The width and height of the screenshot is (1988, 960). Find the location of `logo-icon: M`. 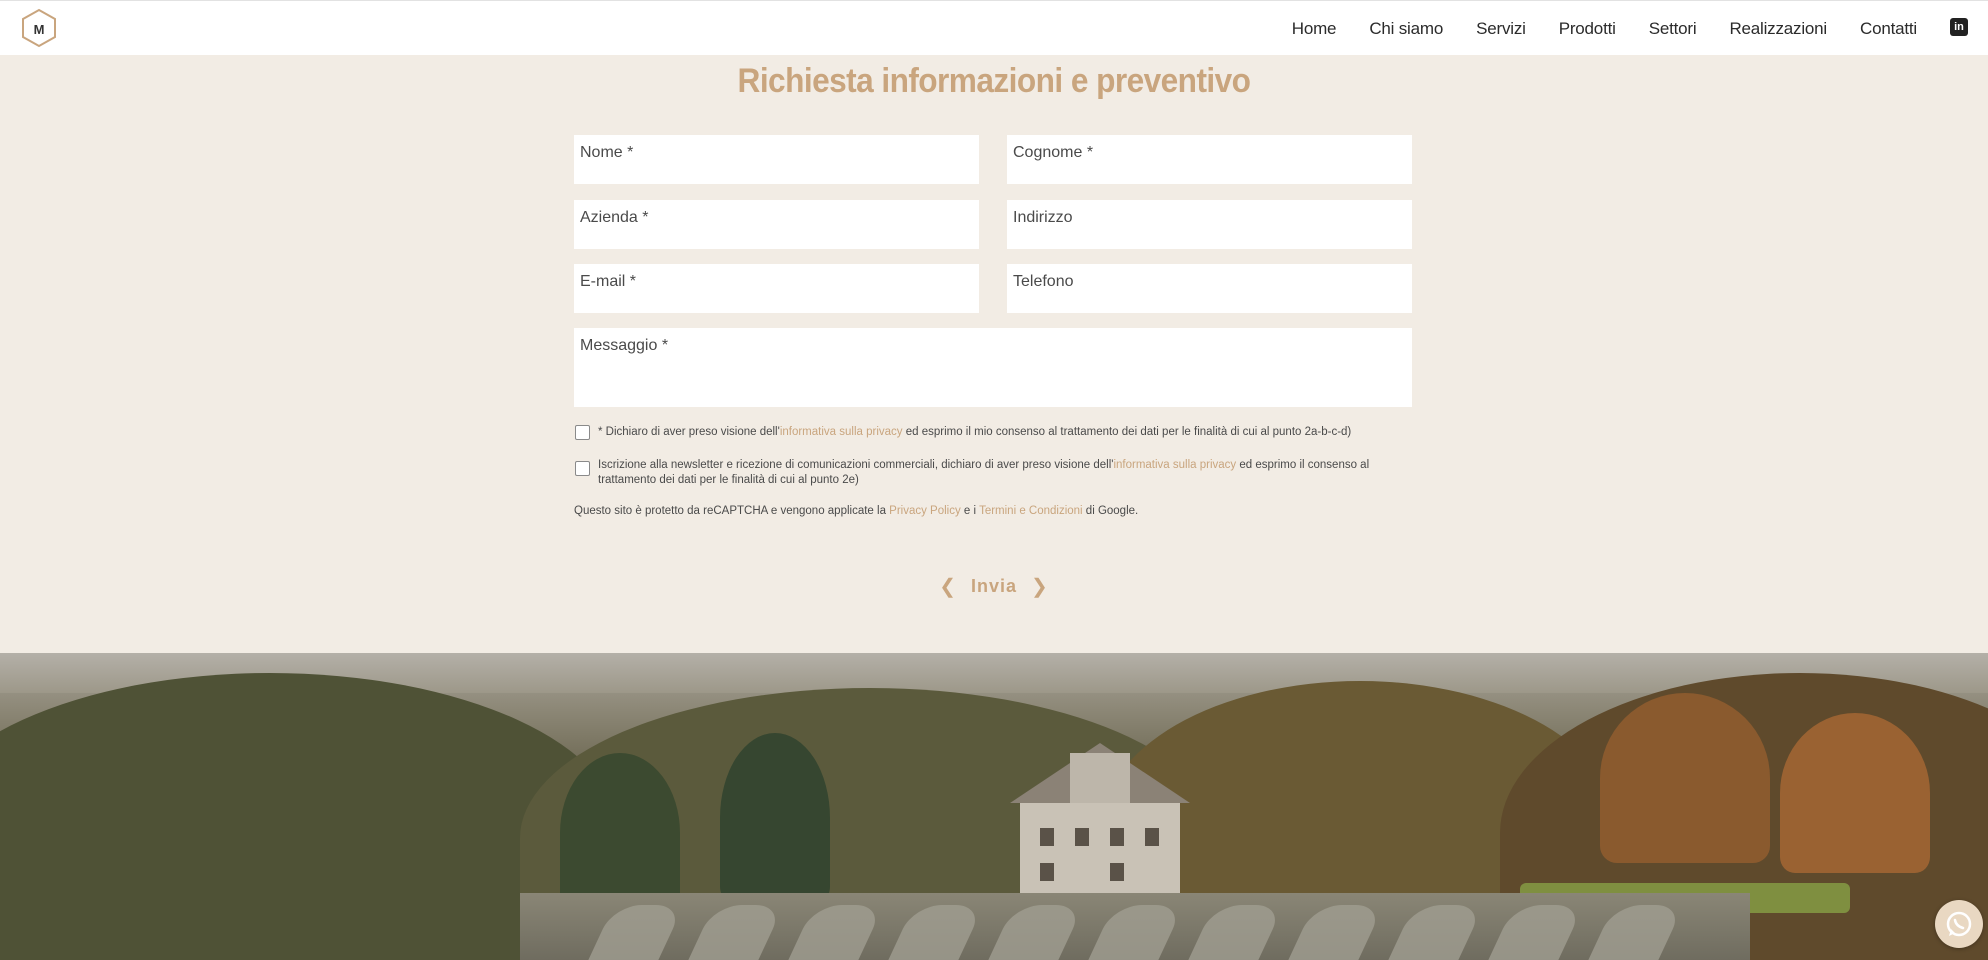

logo-icon: M is located at coordinates (39, 28).